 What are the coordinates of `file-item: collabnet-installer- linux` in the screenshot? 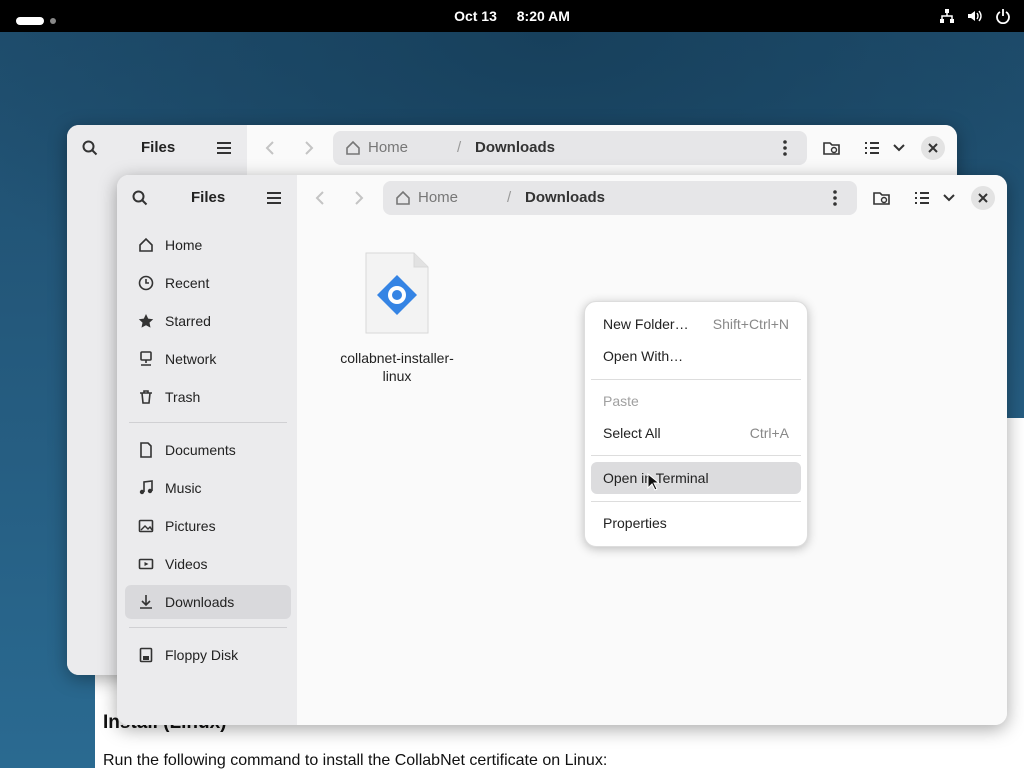 It's located at (397, 318).